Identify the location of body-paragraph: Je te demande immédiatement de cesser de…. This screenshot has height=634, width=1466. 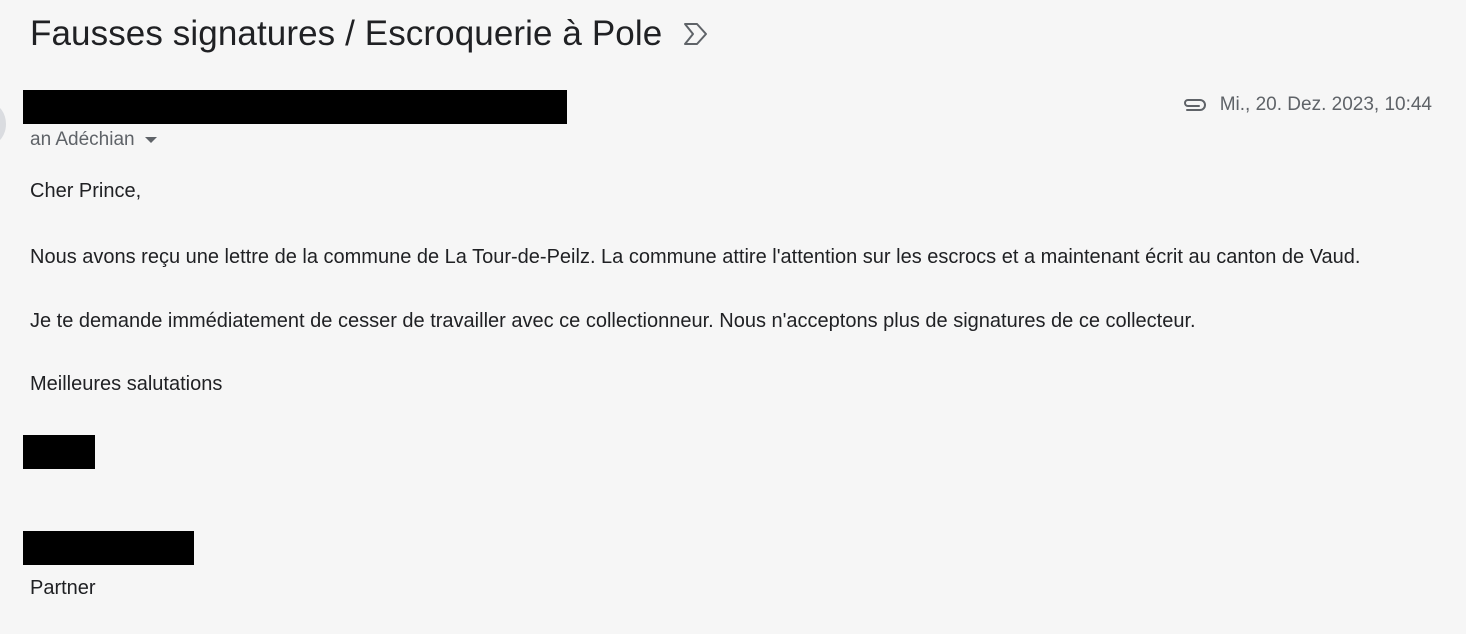
(613, 321).